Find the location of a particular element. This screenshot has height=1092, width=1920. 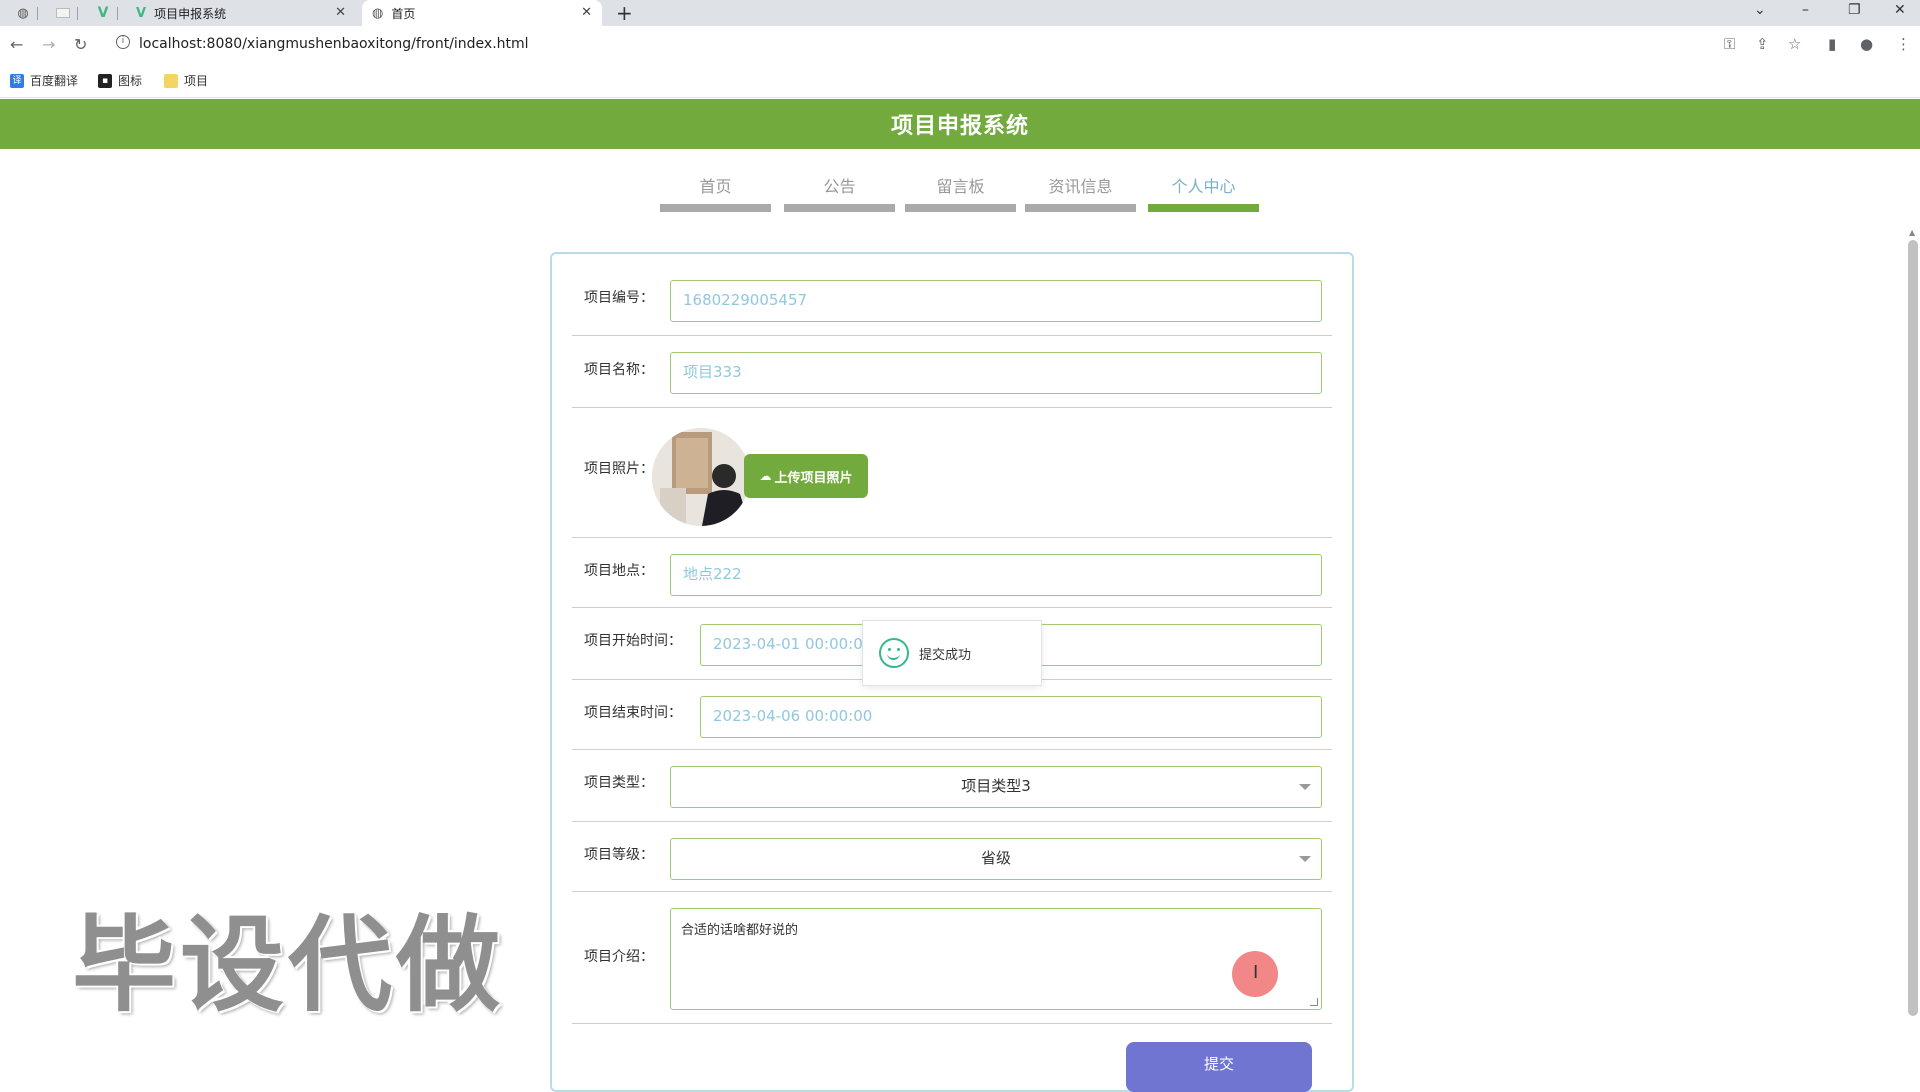

field-label: 项目地点： is located at coordinates (619, 571).